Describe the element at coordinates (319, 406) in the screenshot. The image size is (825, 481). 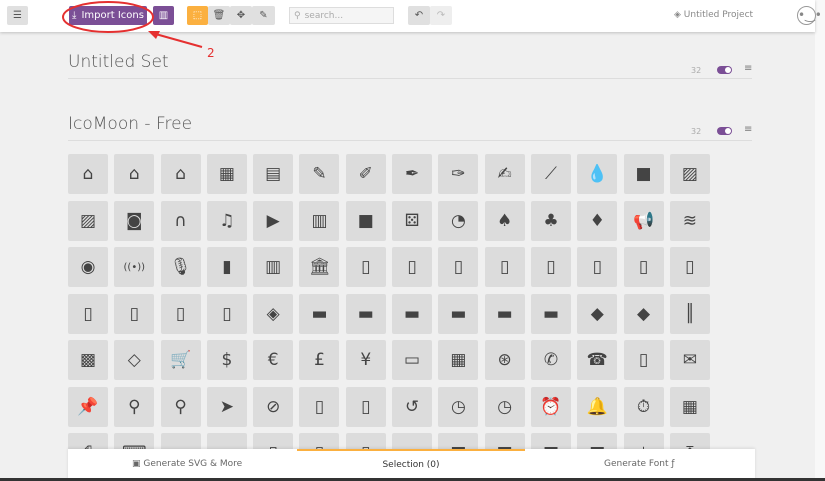
I see `icon-tile-map: ▯` at that location.